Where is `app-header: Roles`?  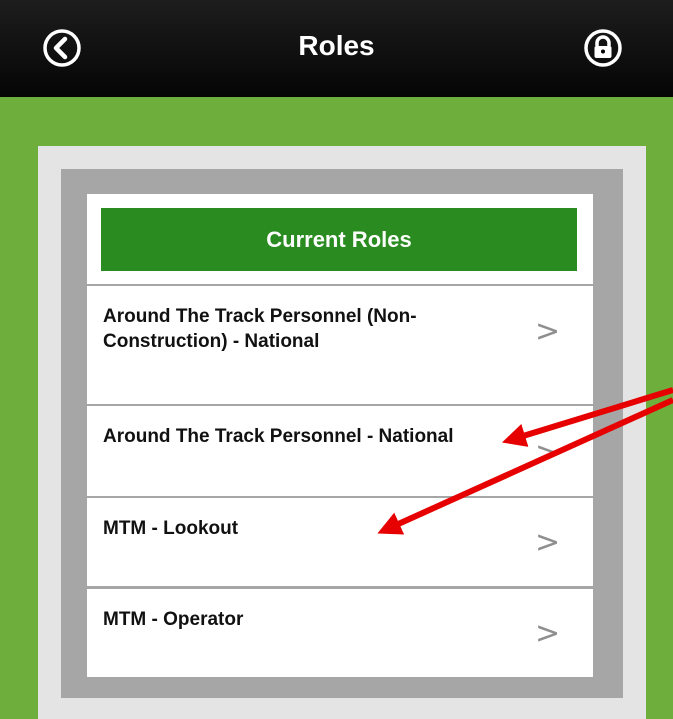
app-header: Roles is located at coordinates (336, 48).